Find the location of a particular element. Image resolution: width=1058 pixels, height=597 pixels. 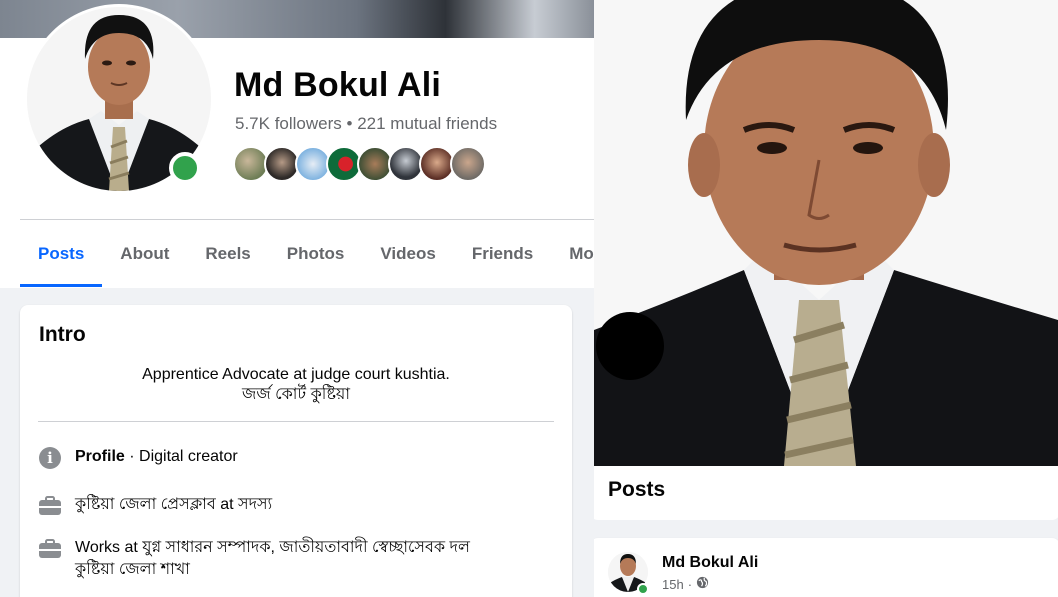

work-text: কুষ্টিয়া জেলা প্রেসক্লাব at সদস্য is located at coordinates (173, 505).